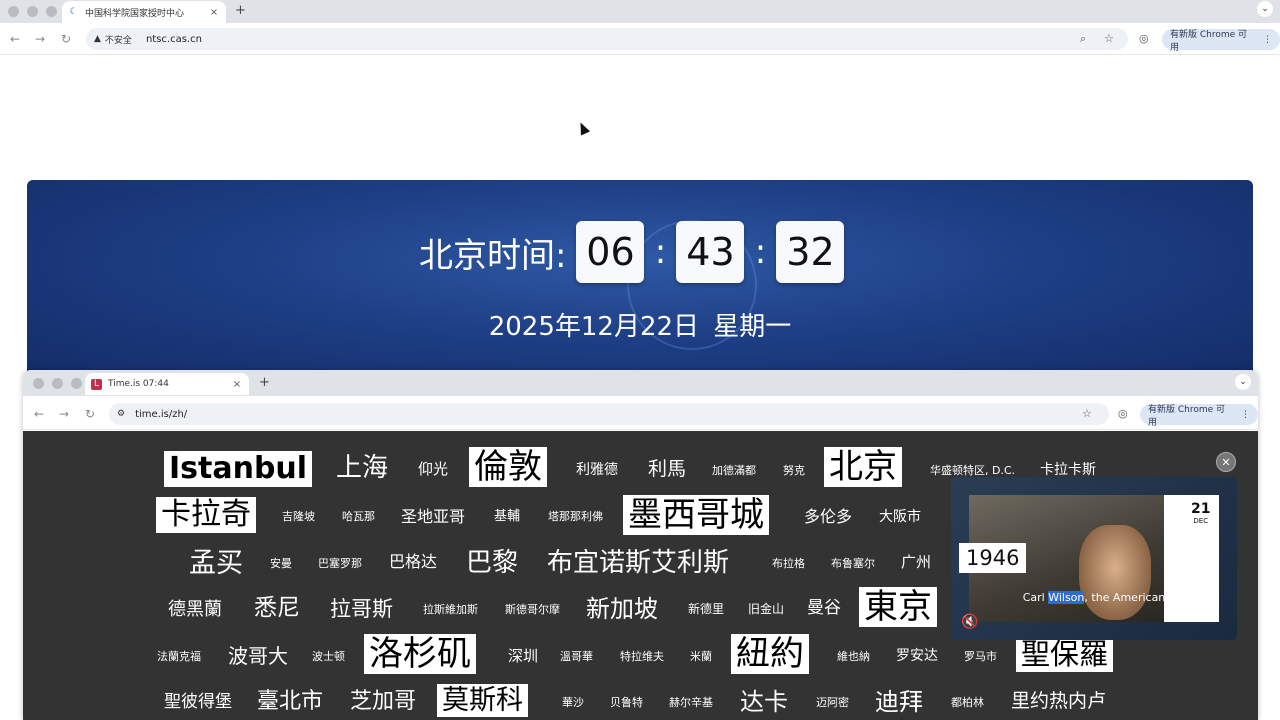  I want to click on city-link: 倫敦, so click(508, 467).